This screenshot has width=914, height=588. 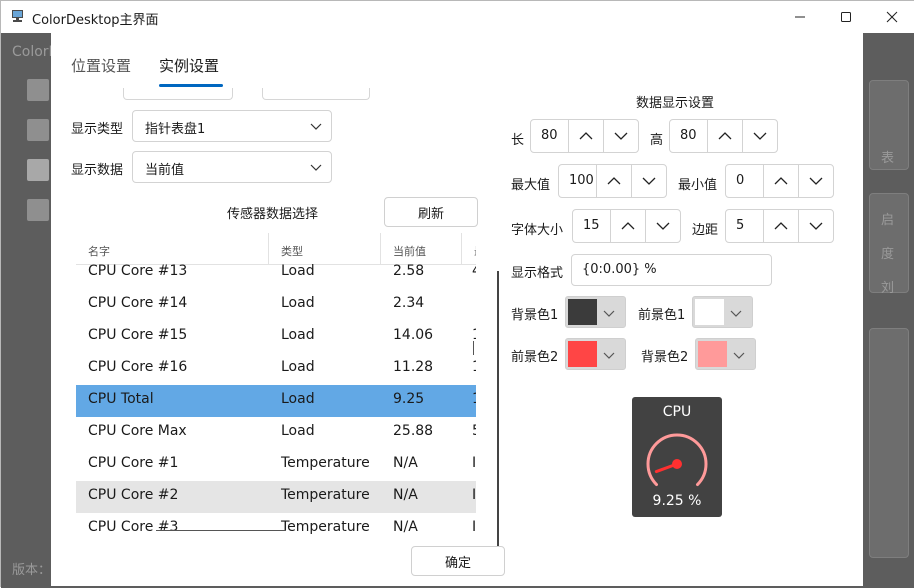 What do you see at coordinates (121, 399) in the screenshot?
I see `cell-name: CPU Total` at bounding box center [121, 399].